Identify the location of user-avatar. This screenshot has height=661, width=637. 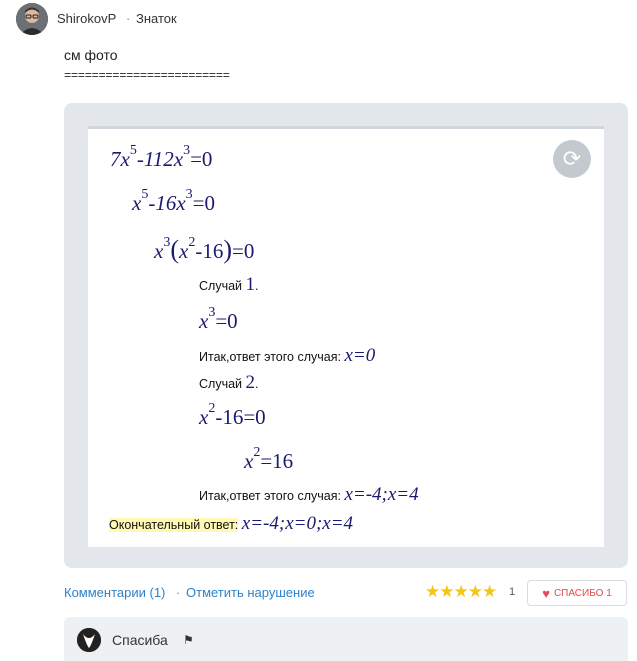
(32, 19).